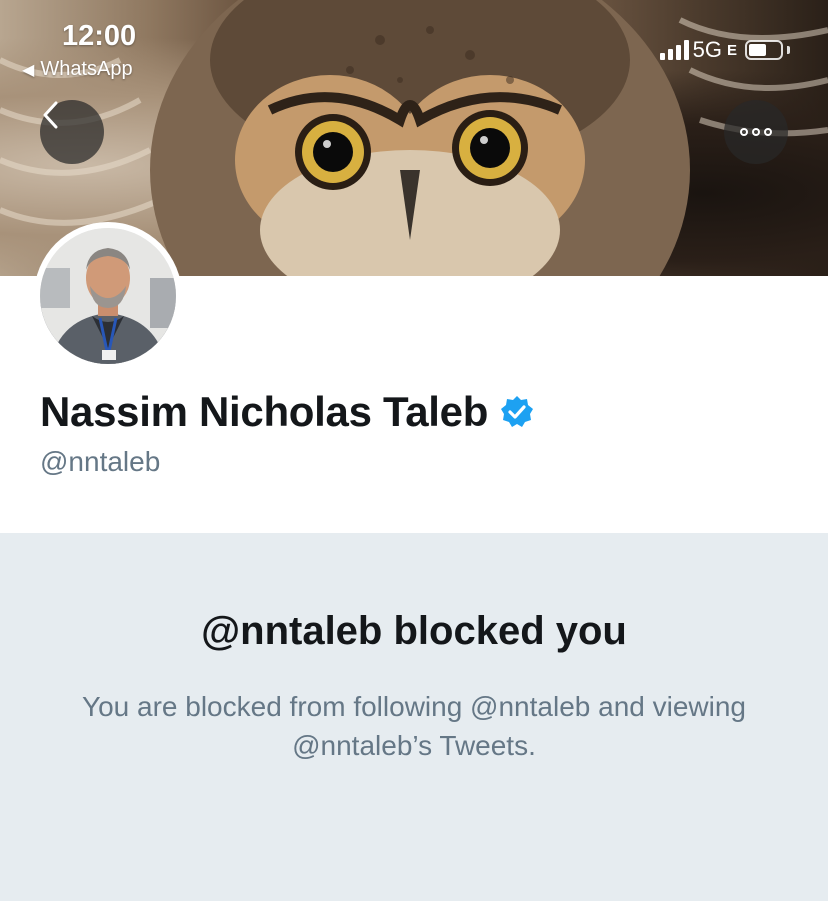 This screenshot has height=901, width=828. Describe the element at coordinates (414, 631) in the screenshot. I see `blocked-title: @nntaleb blocked you` at that location.